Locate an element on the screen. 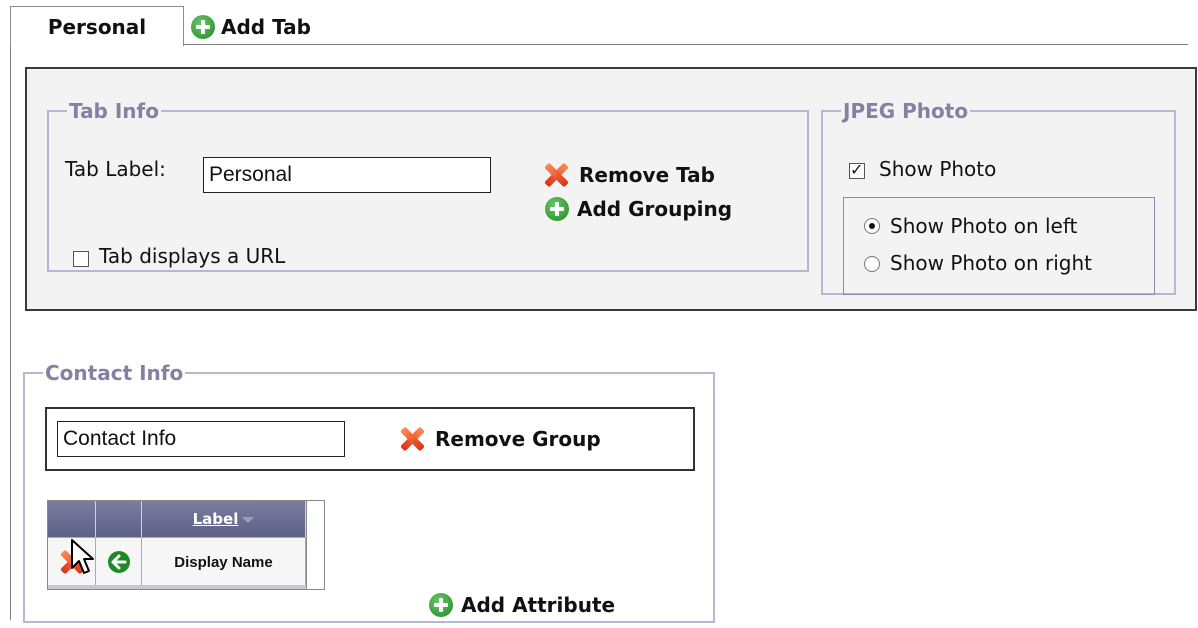 The height and width of the screenshot is (628, 1198). tab-strip-line is located at coordinates (686, 44).